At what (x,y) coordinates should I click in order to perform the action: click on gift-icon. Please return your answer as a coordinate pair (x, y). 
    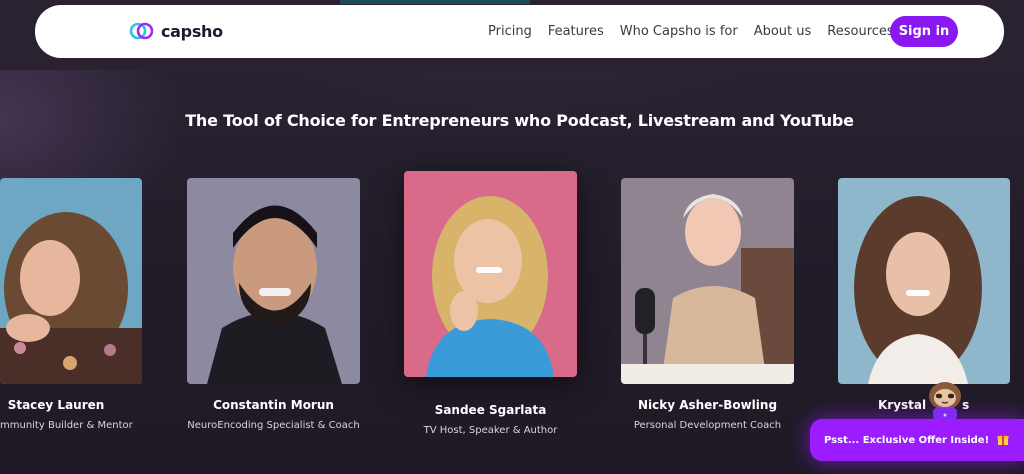
    Looking at the image, I should click on (1003, 440).